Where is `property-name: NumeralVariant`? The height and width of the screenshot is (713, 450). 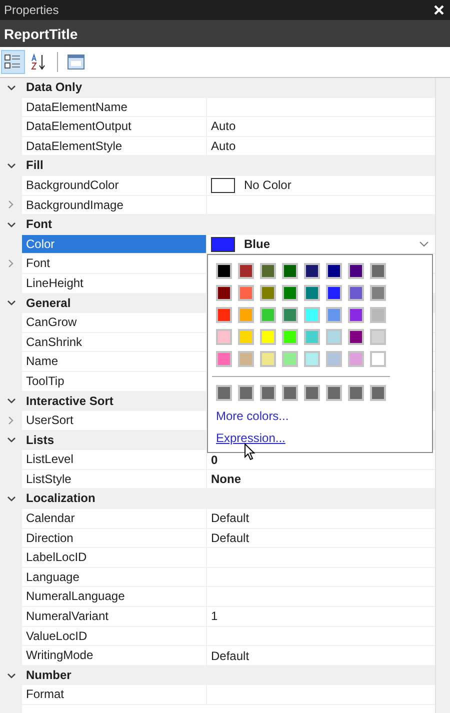
property-name: NumeralVariant is located at coordinates (114, 616).